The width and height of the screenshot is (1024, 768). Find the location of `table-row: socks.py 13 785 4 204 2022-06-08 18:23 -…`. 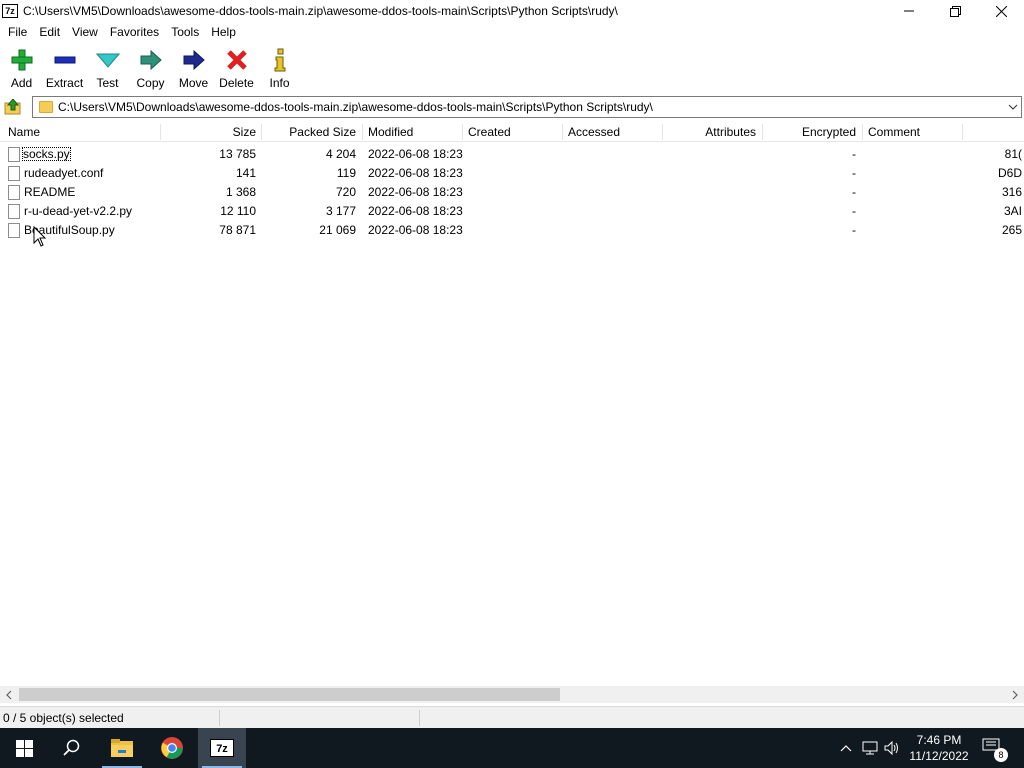

table-row: socks.py 13 785 4 204 2022-06-08 18:23 -… is located at coordinates (512, 154).